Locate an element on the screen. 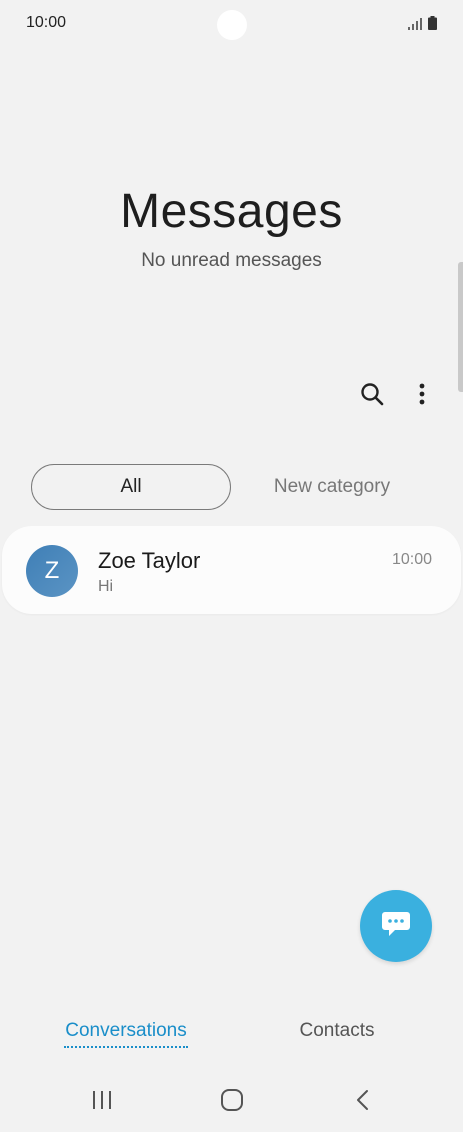  category-tab-new-label: New category is located at coordinates (332, 486).